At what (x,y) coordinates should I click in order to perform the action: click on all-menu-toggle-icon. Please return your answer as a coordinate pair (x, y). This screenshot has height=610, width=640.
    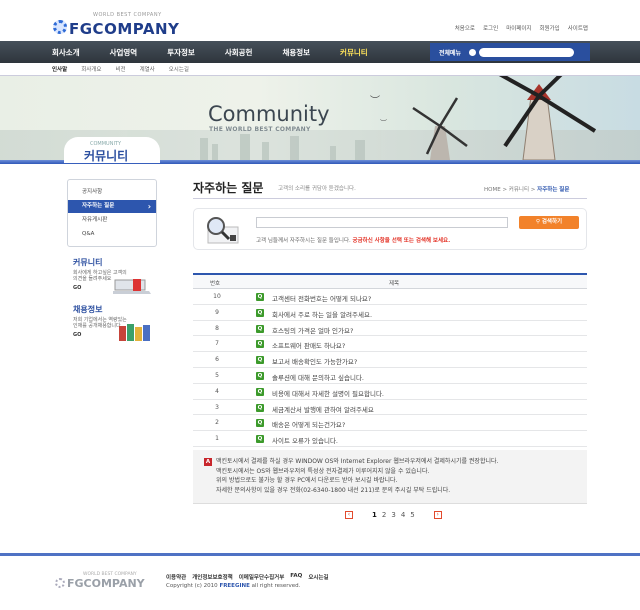
    Looking at the image, I should click on (473, 52).